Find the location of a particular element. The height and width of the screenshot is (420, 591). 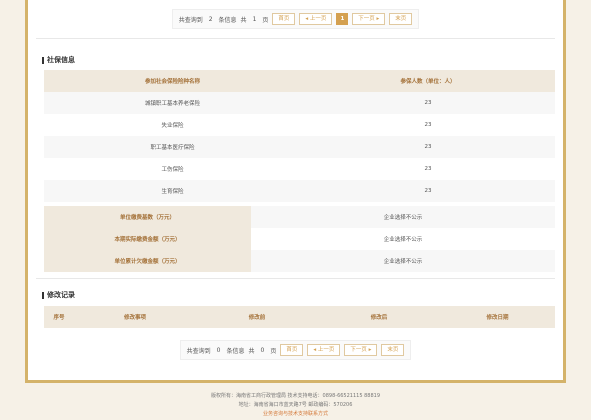

col-header-after: 修改后 is located at coordinates (379, 317).